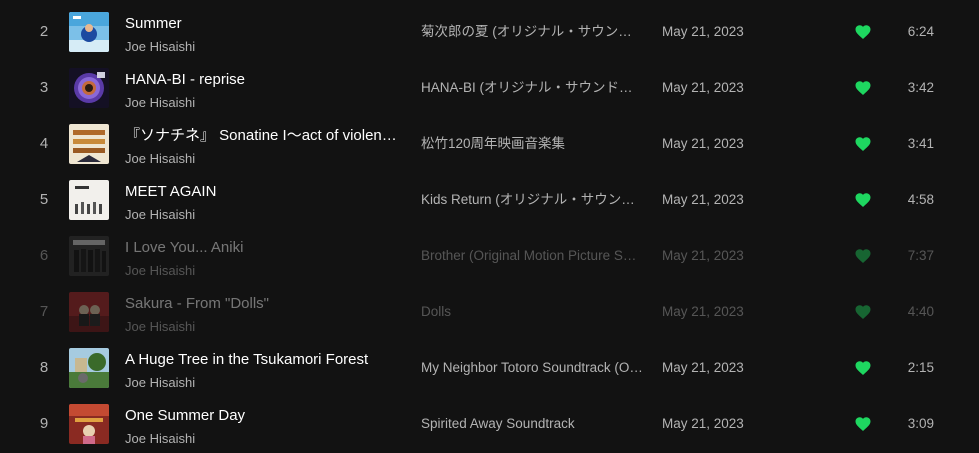 This screenshot has height=453, width=979. I want to click on track-number: 3, so click(44, 87).